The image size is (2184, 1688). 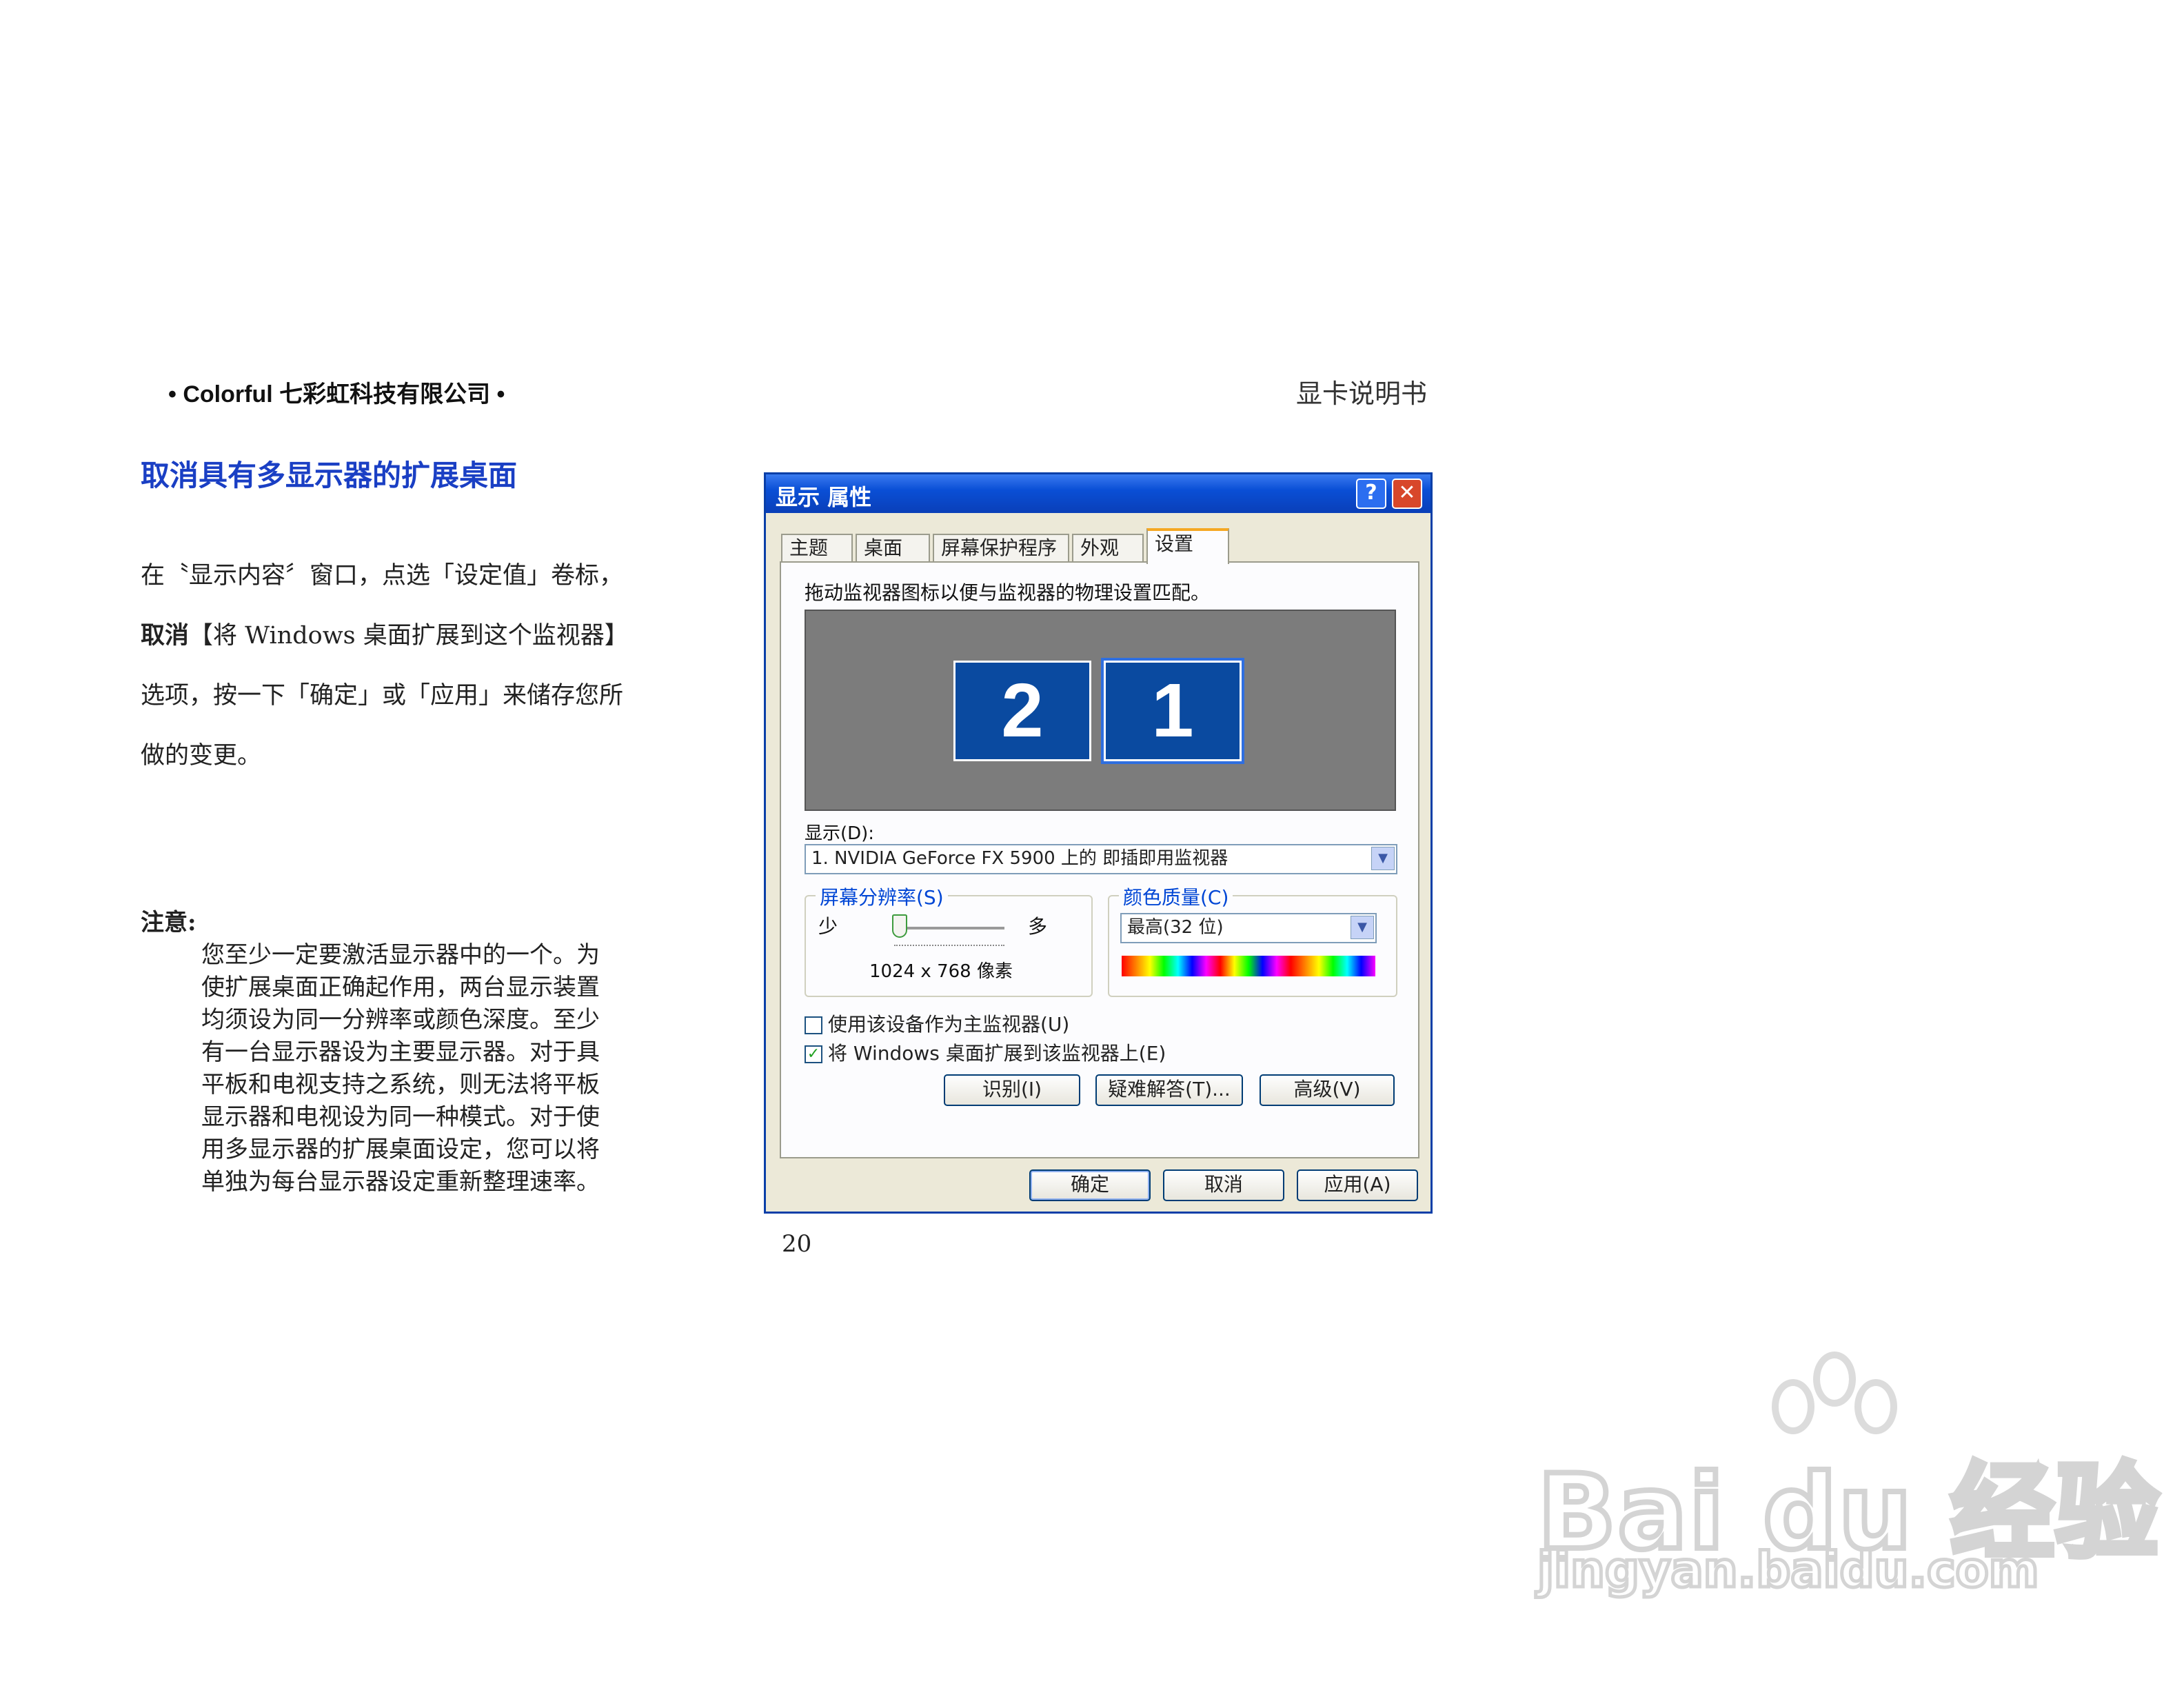 What do you see at coordinates (383, 696) in the screenshot?
I see `paragraph-line-3: 选项，按一下「确定」或「应用」来储存您所` at bounding box center [383, 696].